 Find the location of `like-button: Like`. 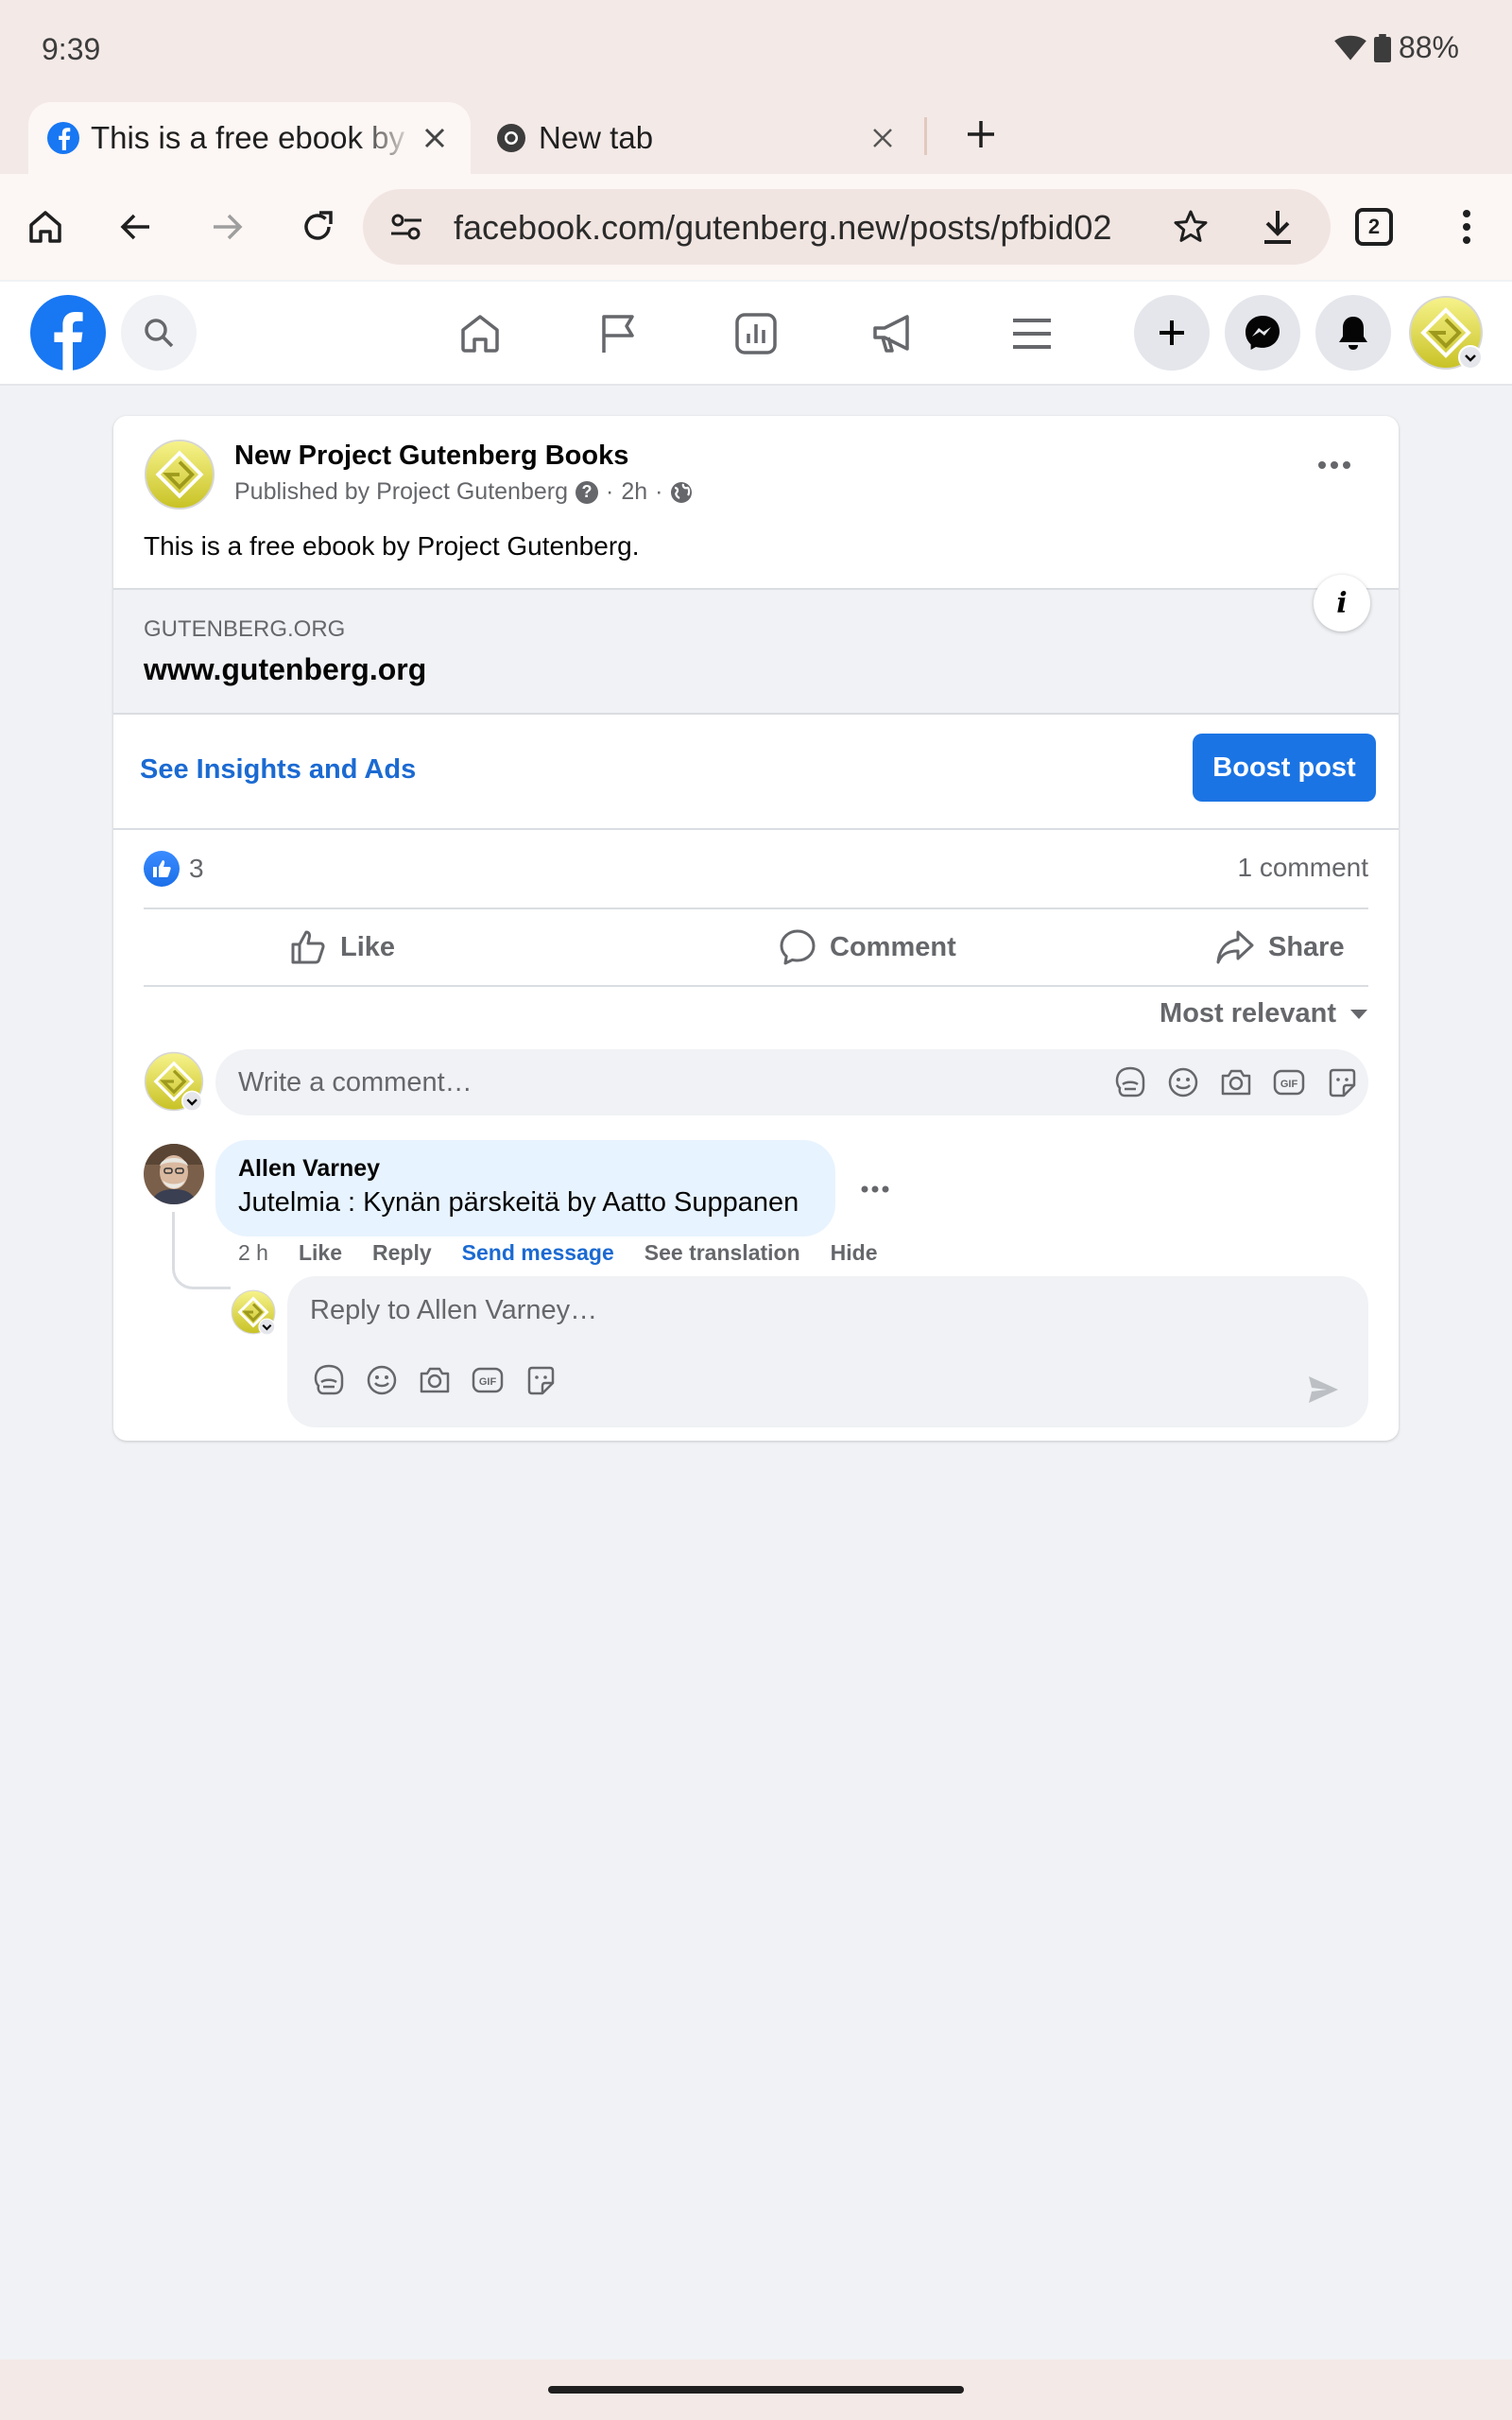

like-button: Like is located at coordinates (342, 947).